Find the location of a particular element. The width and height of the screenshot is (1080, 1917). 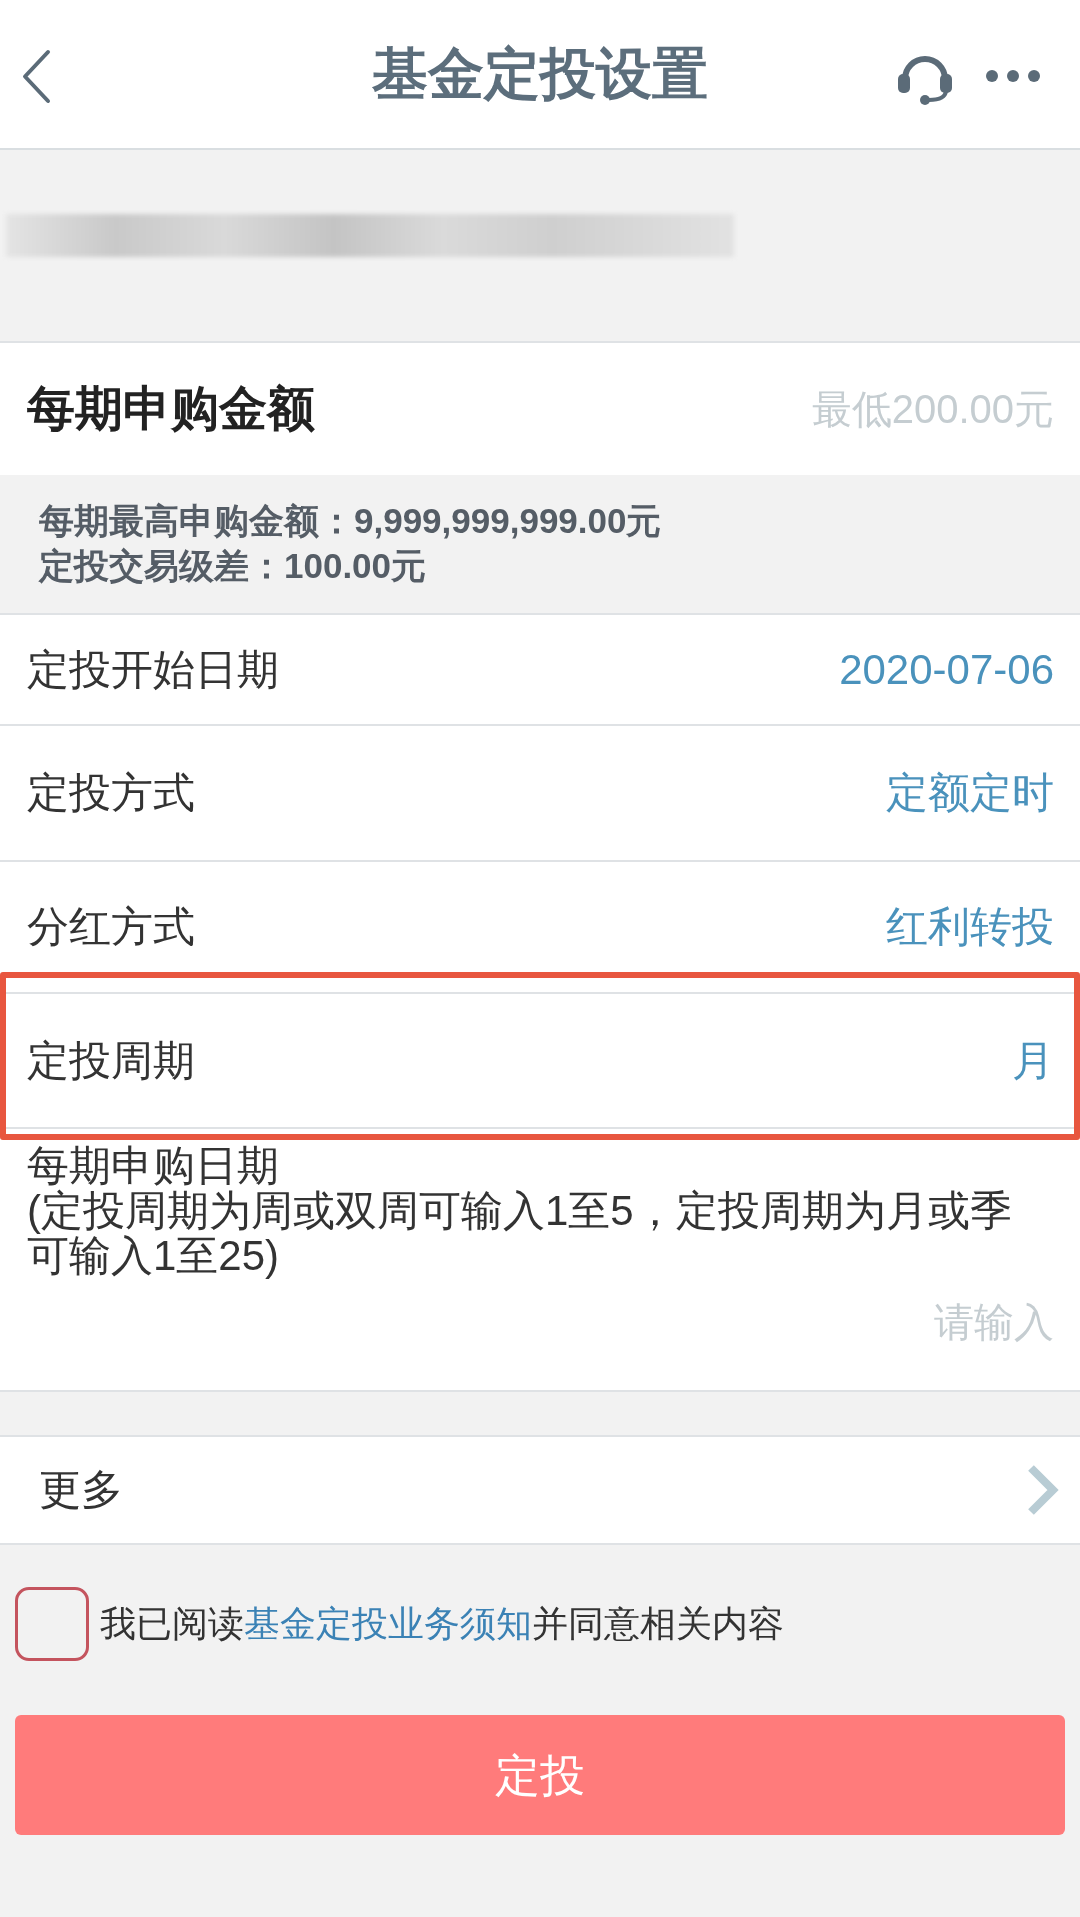

agreement-text: 我已阅读基金定投业务须知并同意相关内容 is located at coordinates (442, 1624).